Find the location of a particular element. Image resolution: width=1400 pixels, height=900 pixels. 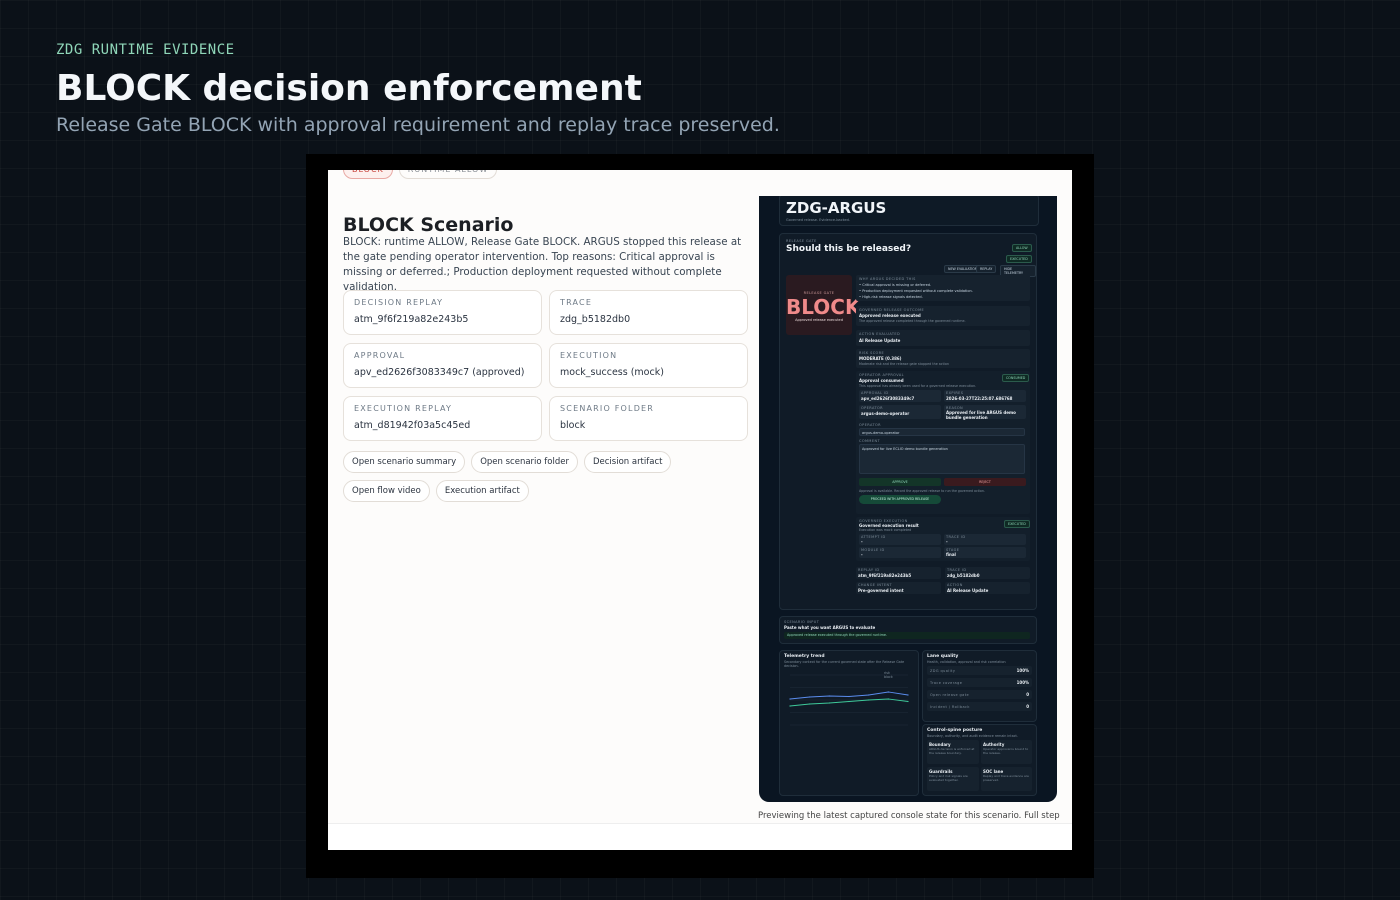

approval-card: APPROVAL apv_ed2626f3083349c7 (approved) is located at coordinates (442, 365).